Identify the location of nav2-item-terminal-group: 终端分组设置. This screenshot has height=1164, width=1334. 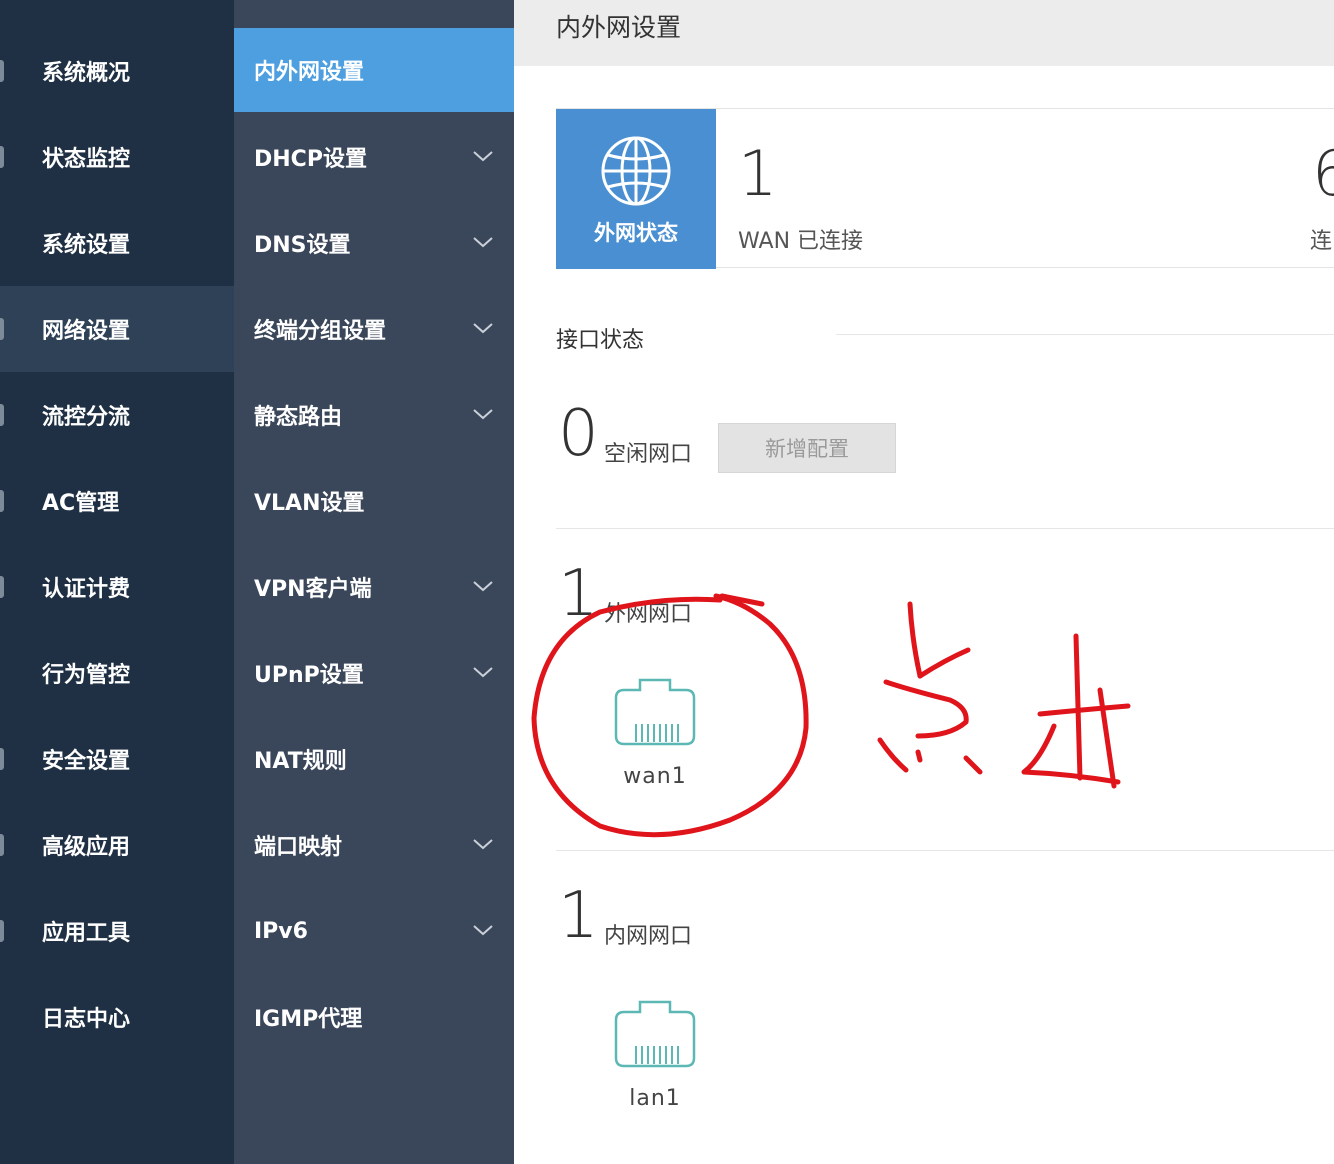
(374, 329).